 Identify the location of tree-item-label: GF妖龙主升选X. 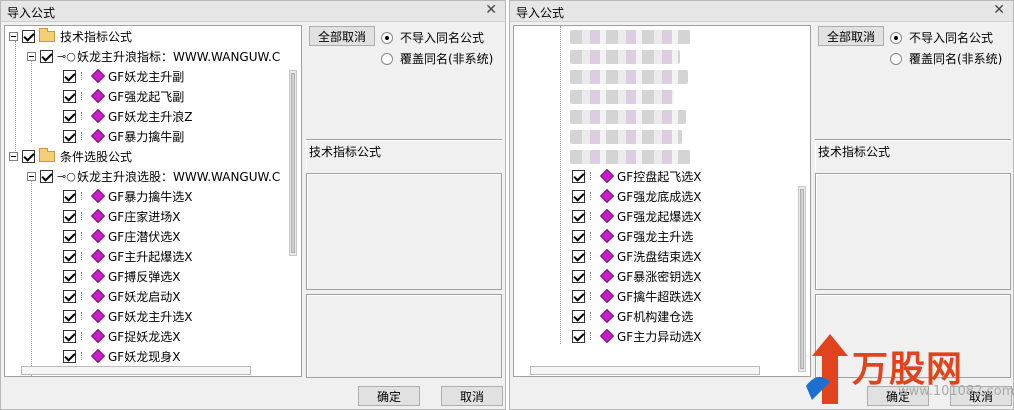
(150, 316).